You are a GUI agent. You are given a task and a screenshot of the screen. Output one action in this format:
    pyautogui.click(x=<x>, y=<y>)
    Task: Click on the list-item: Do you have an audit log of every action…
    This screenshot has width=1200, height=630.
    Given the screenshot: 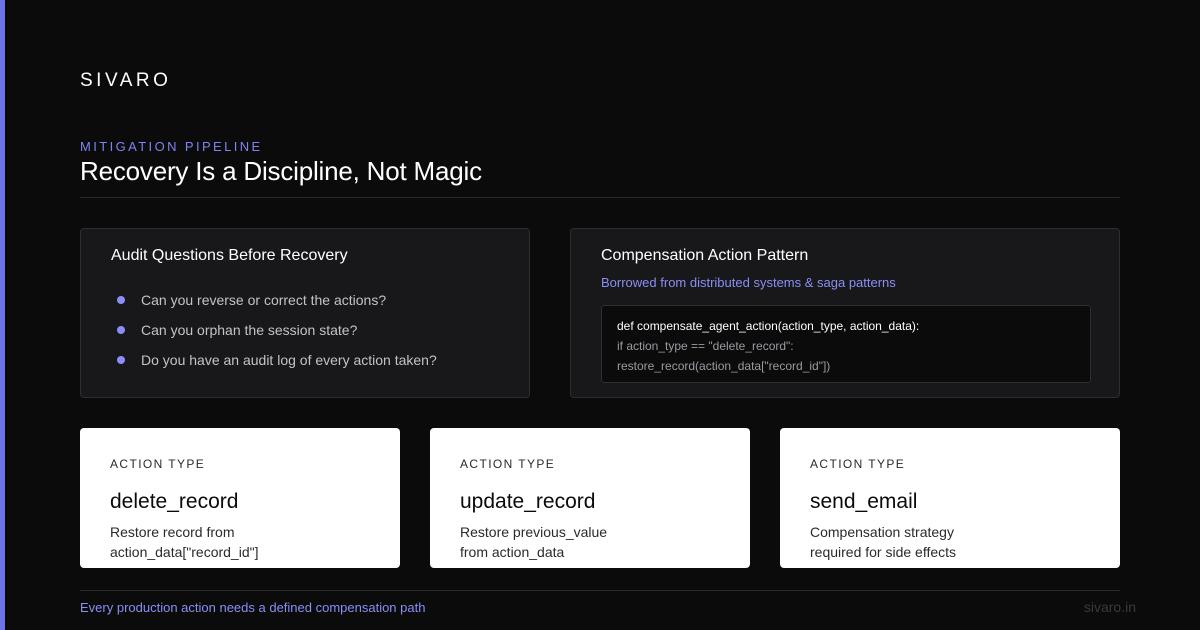 What is the action you would take?
    pyautogui.click(x=274, y=360)
    